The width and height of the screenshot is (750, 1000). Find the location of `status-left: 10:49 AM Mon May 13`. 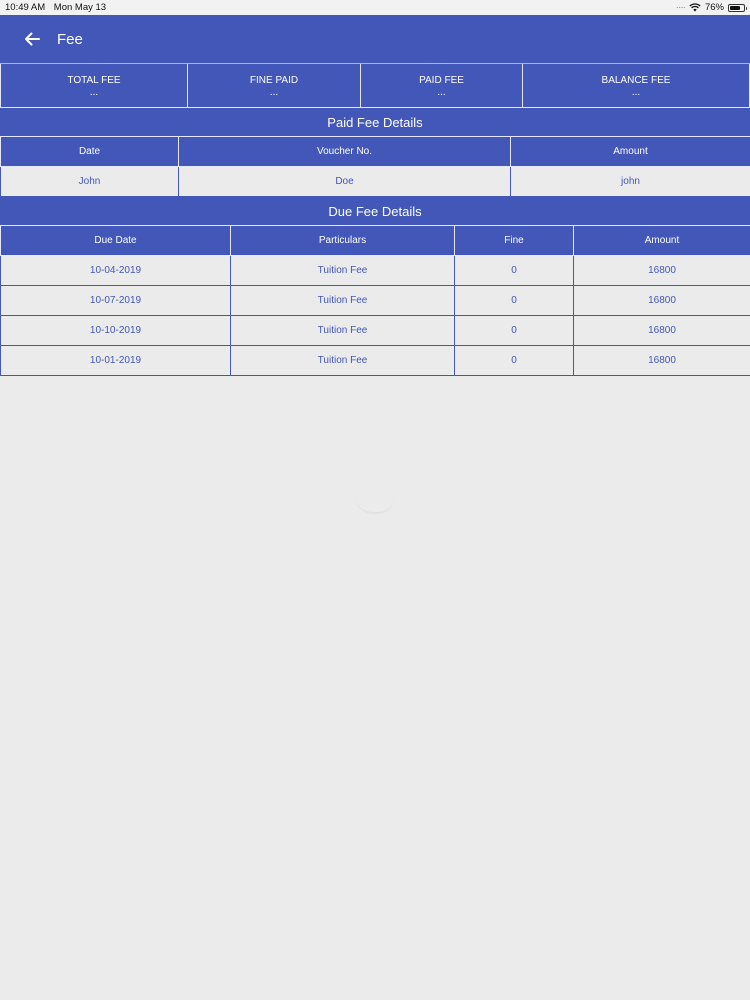

status-left: 10:49 AM Mon May 13 is located at coordinates (58, 7).